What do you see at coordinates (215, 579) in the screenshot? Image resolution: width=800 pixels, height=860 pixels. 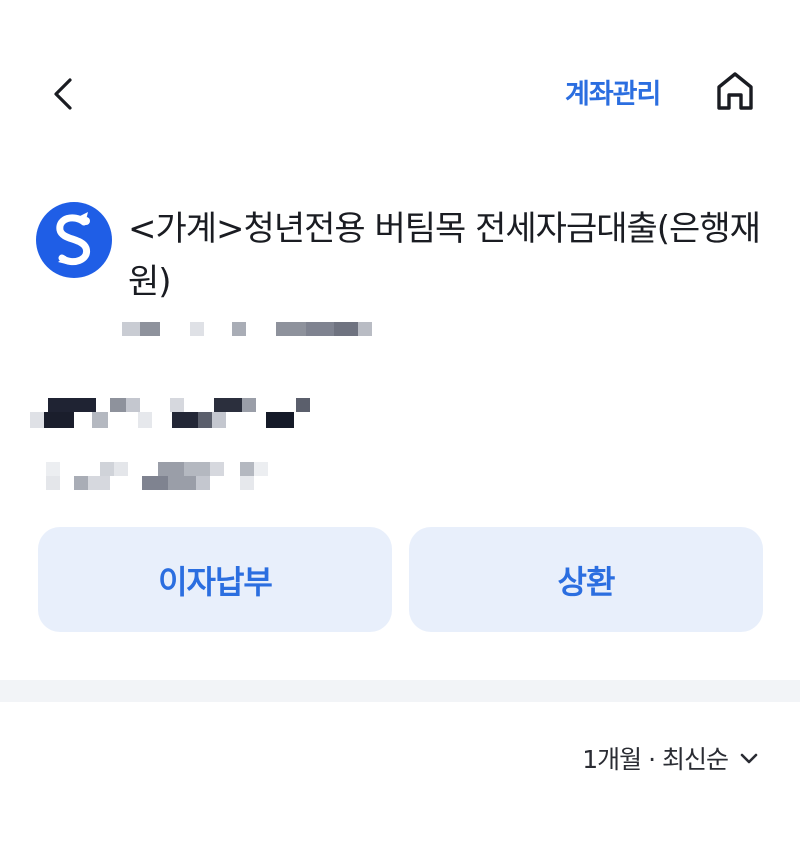 I see `interest-payment-button: 이자납부` at bounding box center [215, 579].